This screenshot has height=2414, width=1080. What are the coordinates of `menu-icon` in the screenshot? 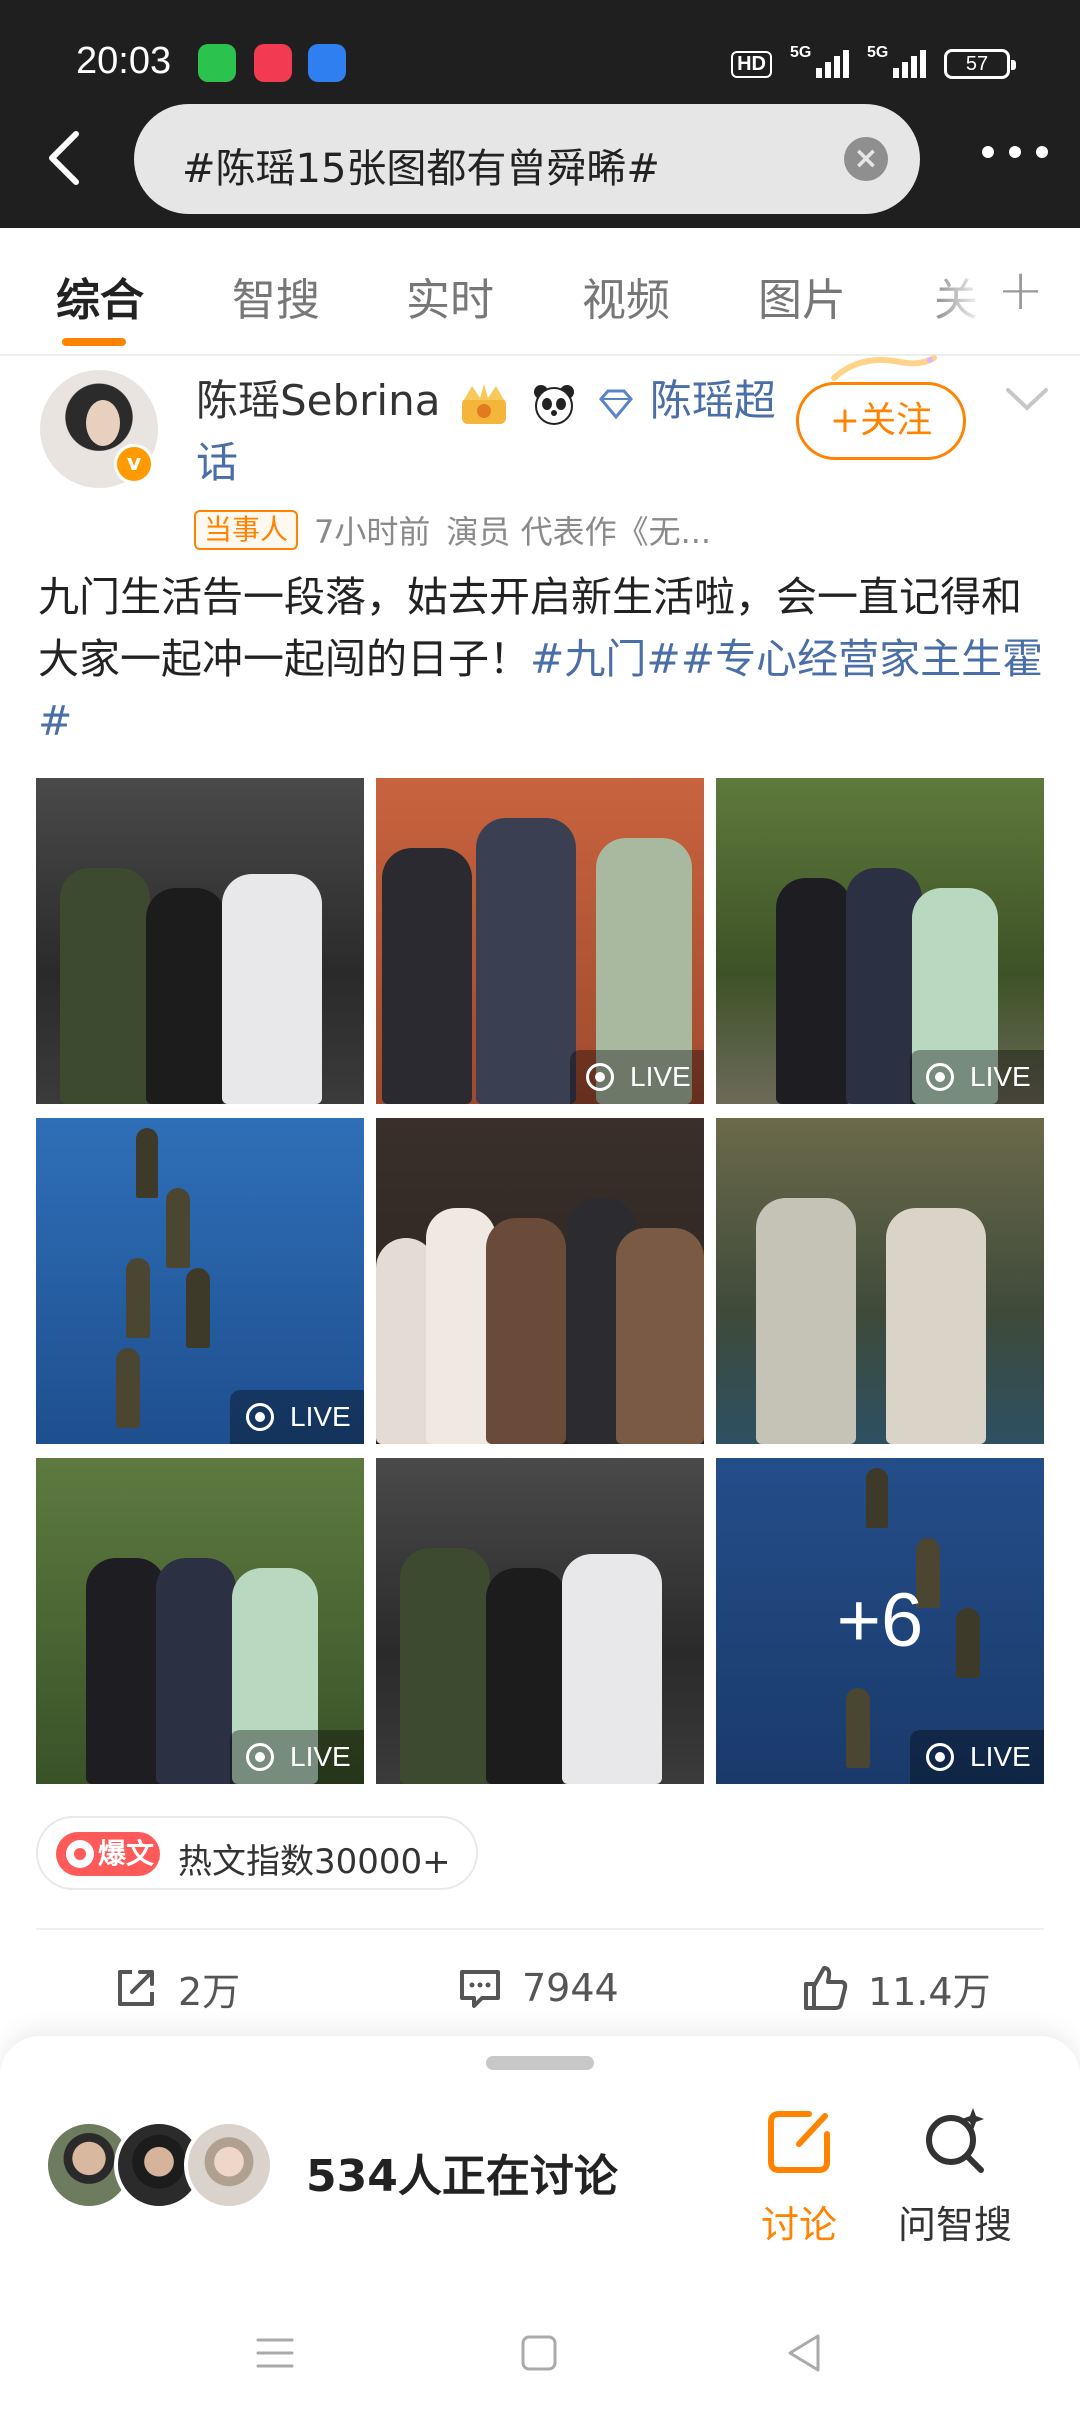 It's located at (275, 2353).